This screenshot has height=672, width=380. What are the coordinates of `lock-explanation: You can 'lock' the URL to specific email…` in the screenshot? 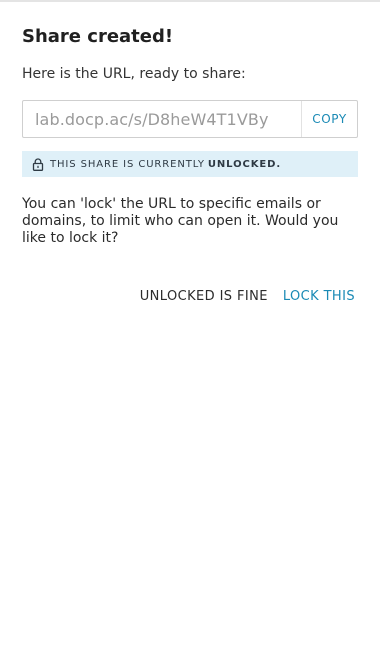 It's located at (180, 221).